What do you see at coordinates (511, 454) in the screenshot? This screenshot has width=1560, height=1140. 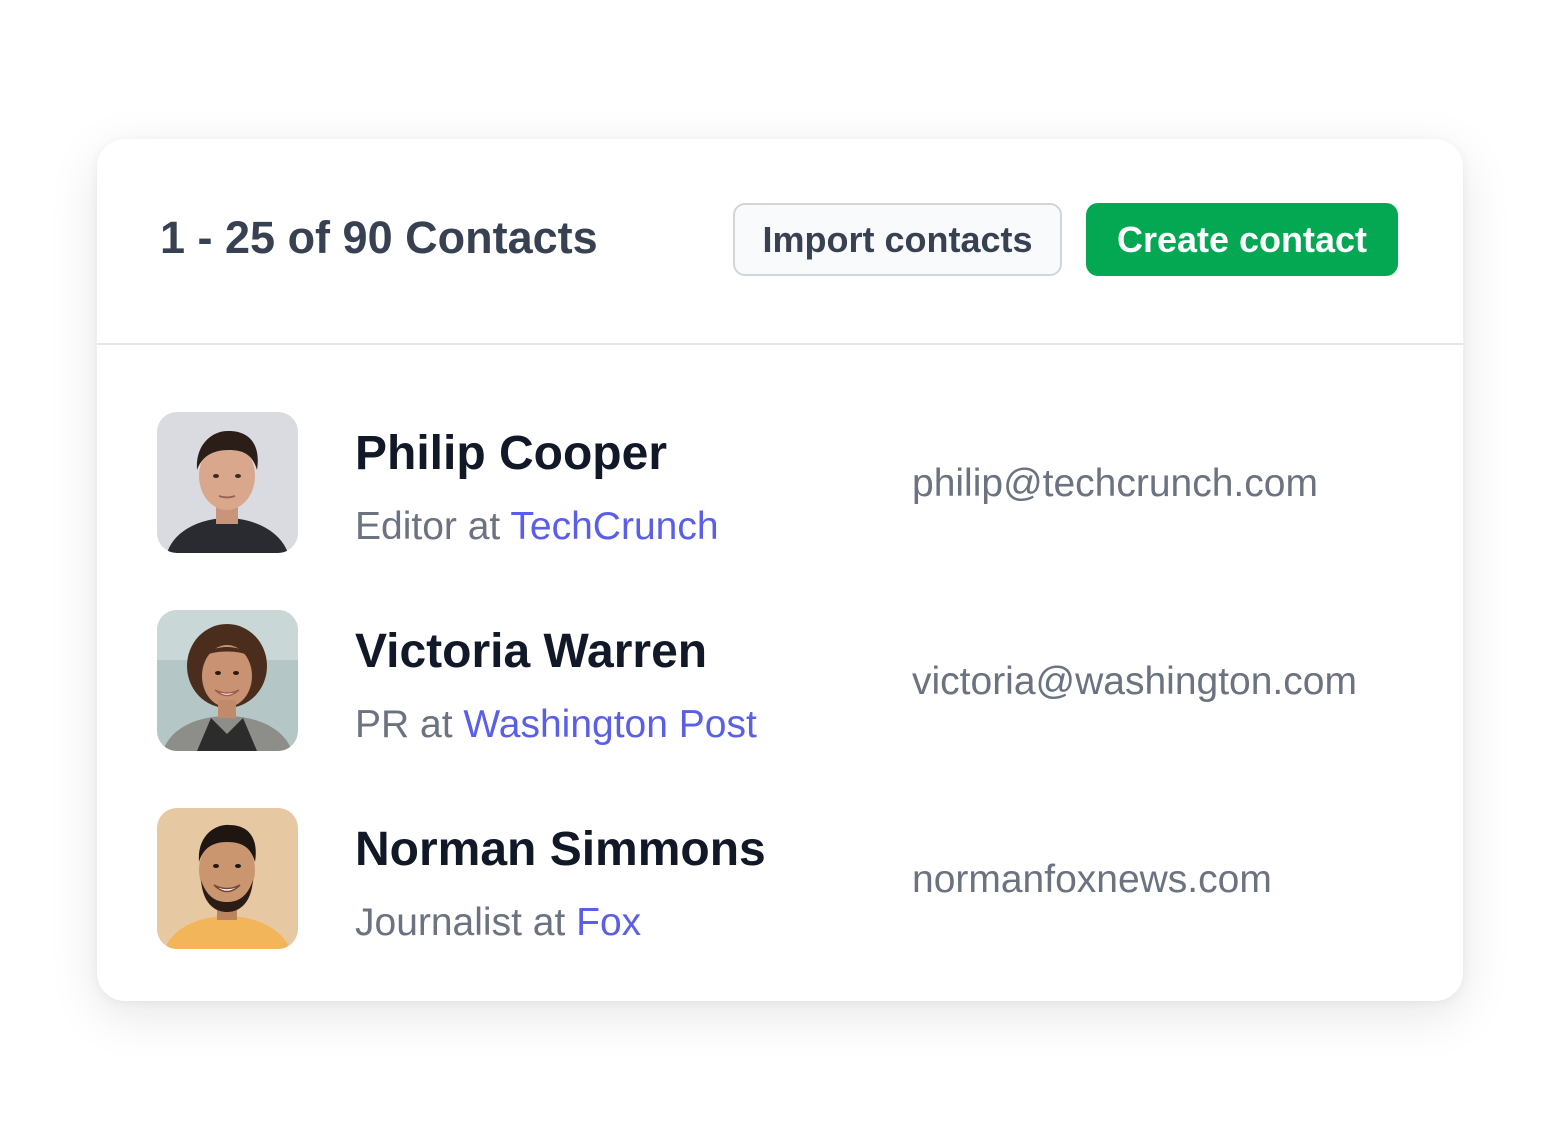 I see `contact-name: Philip Cooper` at bounding box center [511, 454].